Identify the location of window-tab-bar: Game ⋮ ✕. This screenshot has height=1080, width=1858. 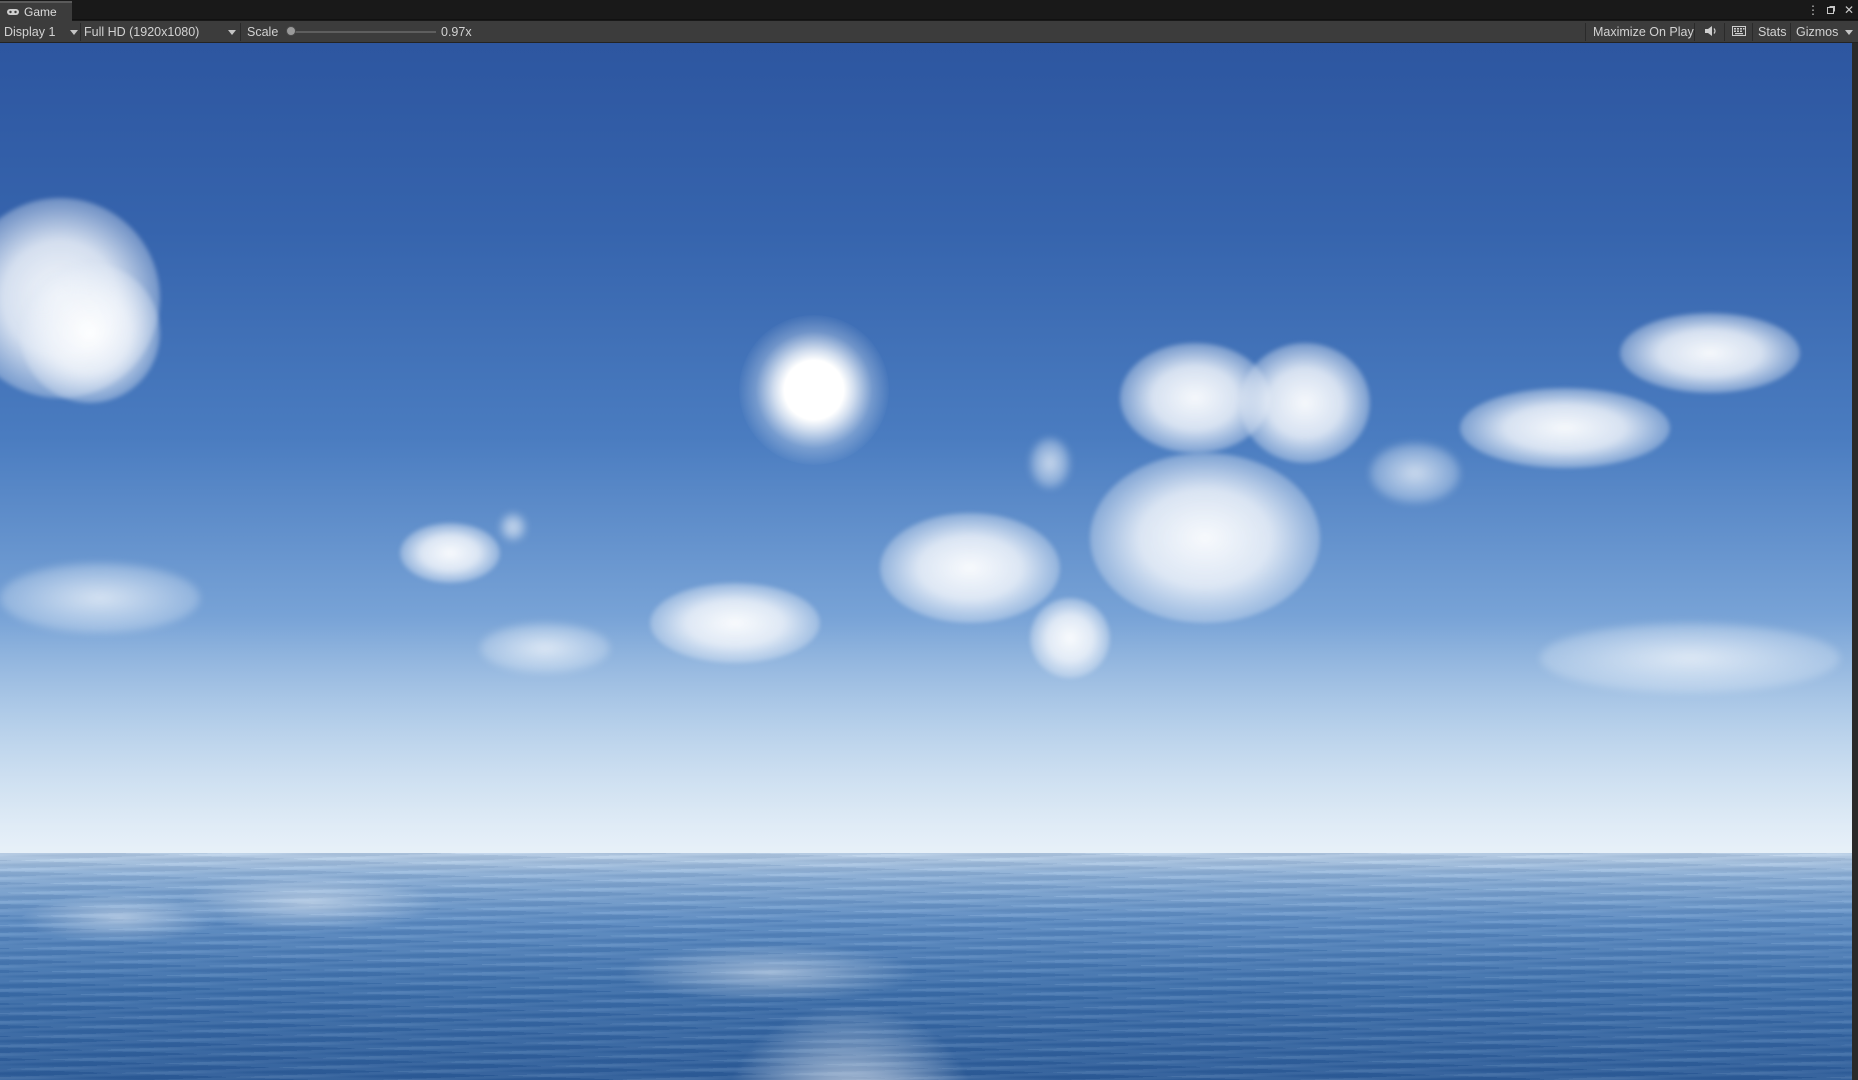
(929, 10).